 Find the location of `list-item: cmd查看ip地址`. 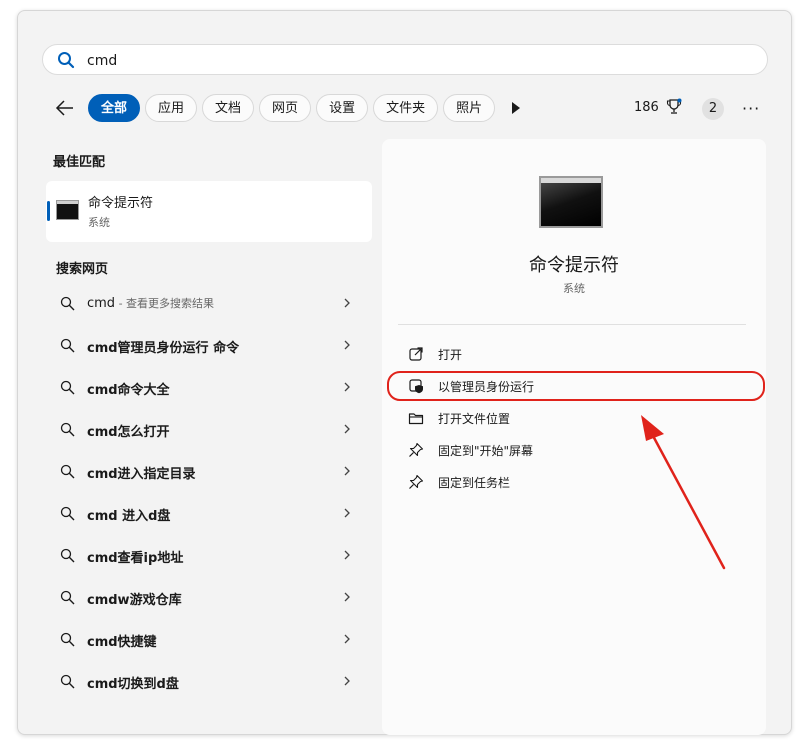

list-item: cmd查看ip地址 is located at coordinates (209, 555).